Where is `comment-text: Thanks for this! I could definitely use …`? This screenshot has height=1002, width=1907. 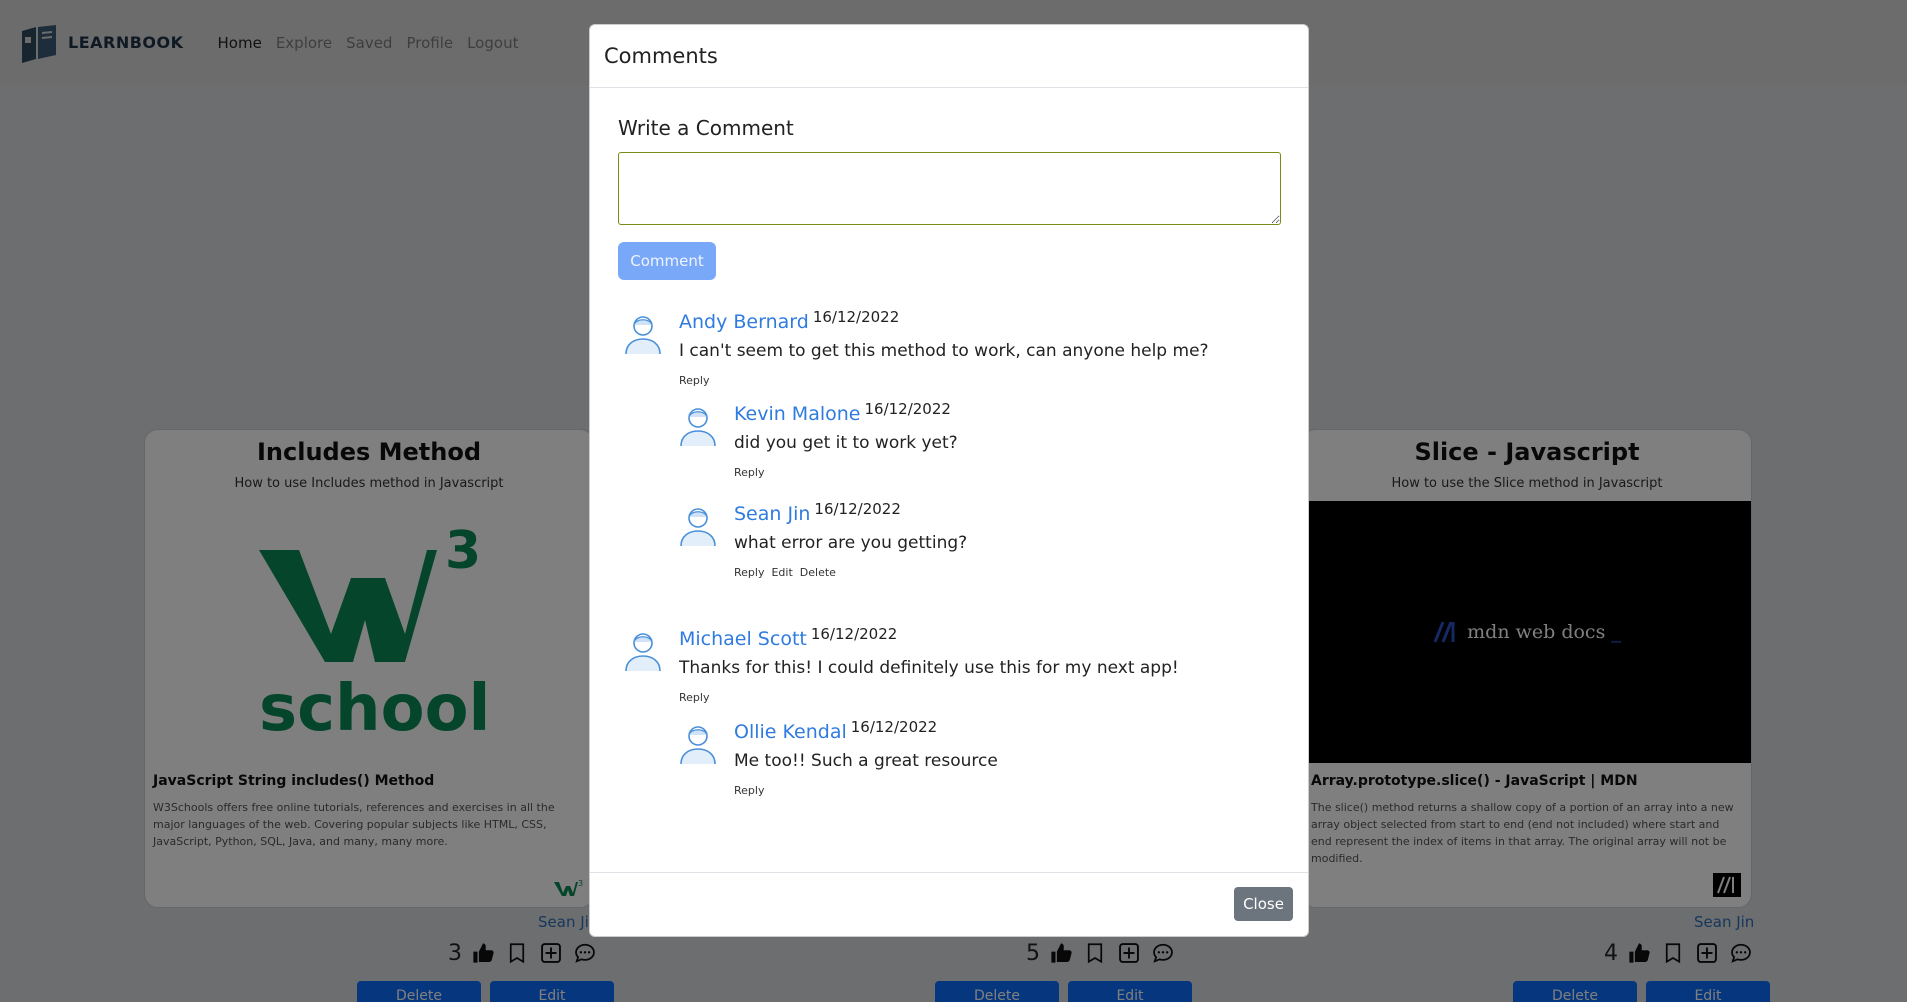
comment-text: Thanks for this! I could definitely use … is located at coordinates (929, 668).